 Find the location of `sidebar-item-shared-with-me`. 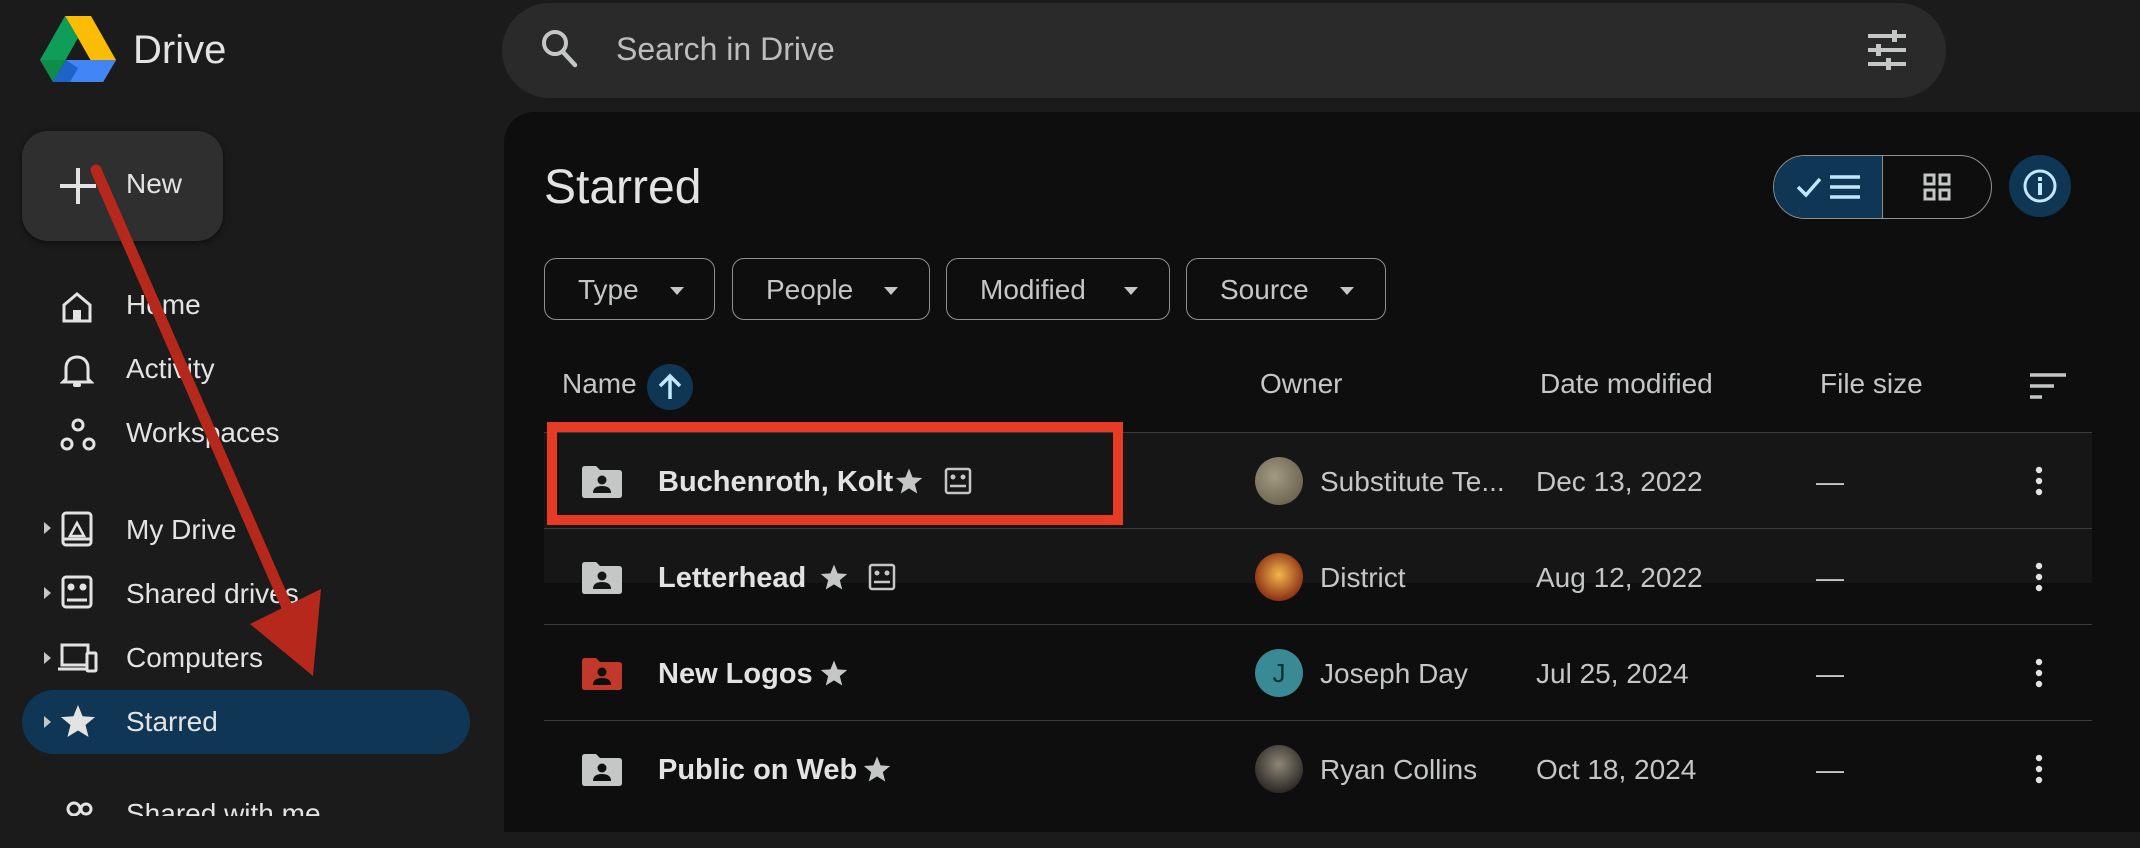

sidebar-item-shared-with-me is located at coordinates (246, 817).